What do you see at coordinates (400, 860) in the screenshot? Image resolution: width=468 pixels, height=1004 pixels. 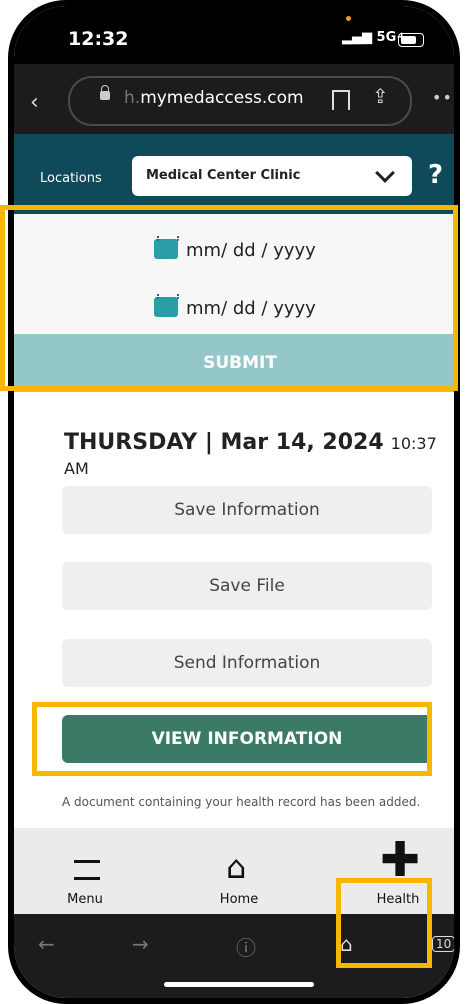 I see `plus-icon: ✚` at bounding box center [400, 860].